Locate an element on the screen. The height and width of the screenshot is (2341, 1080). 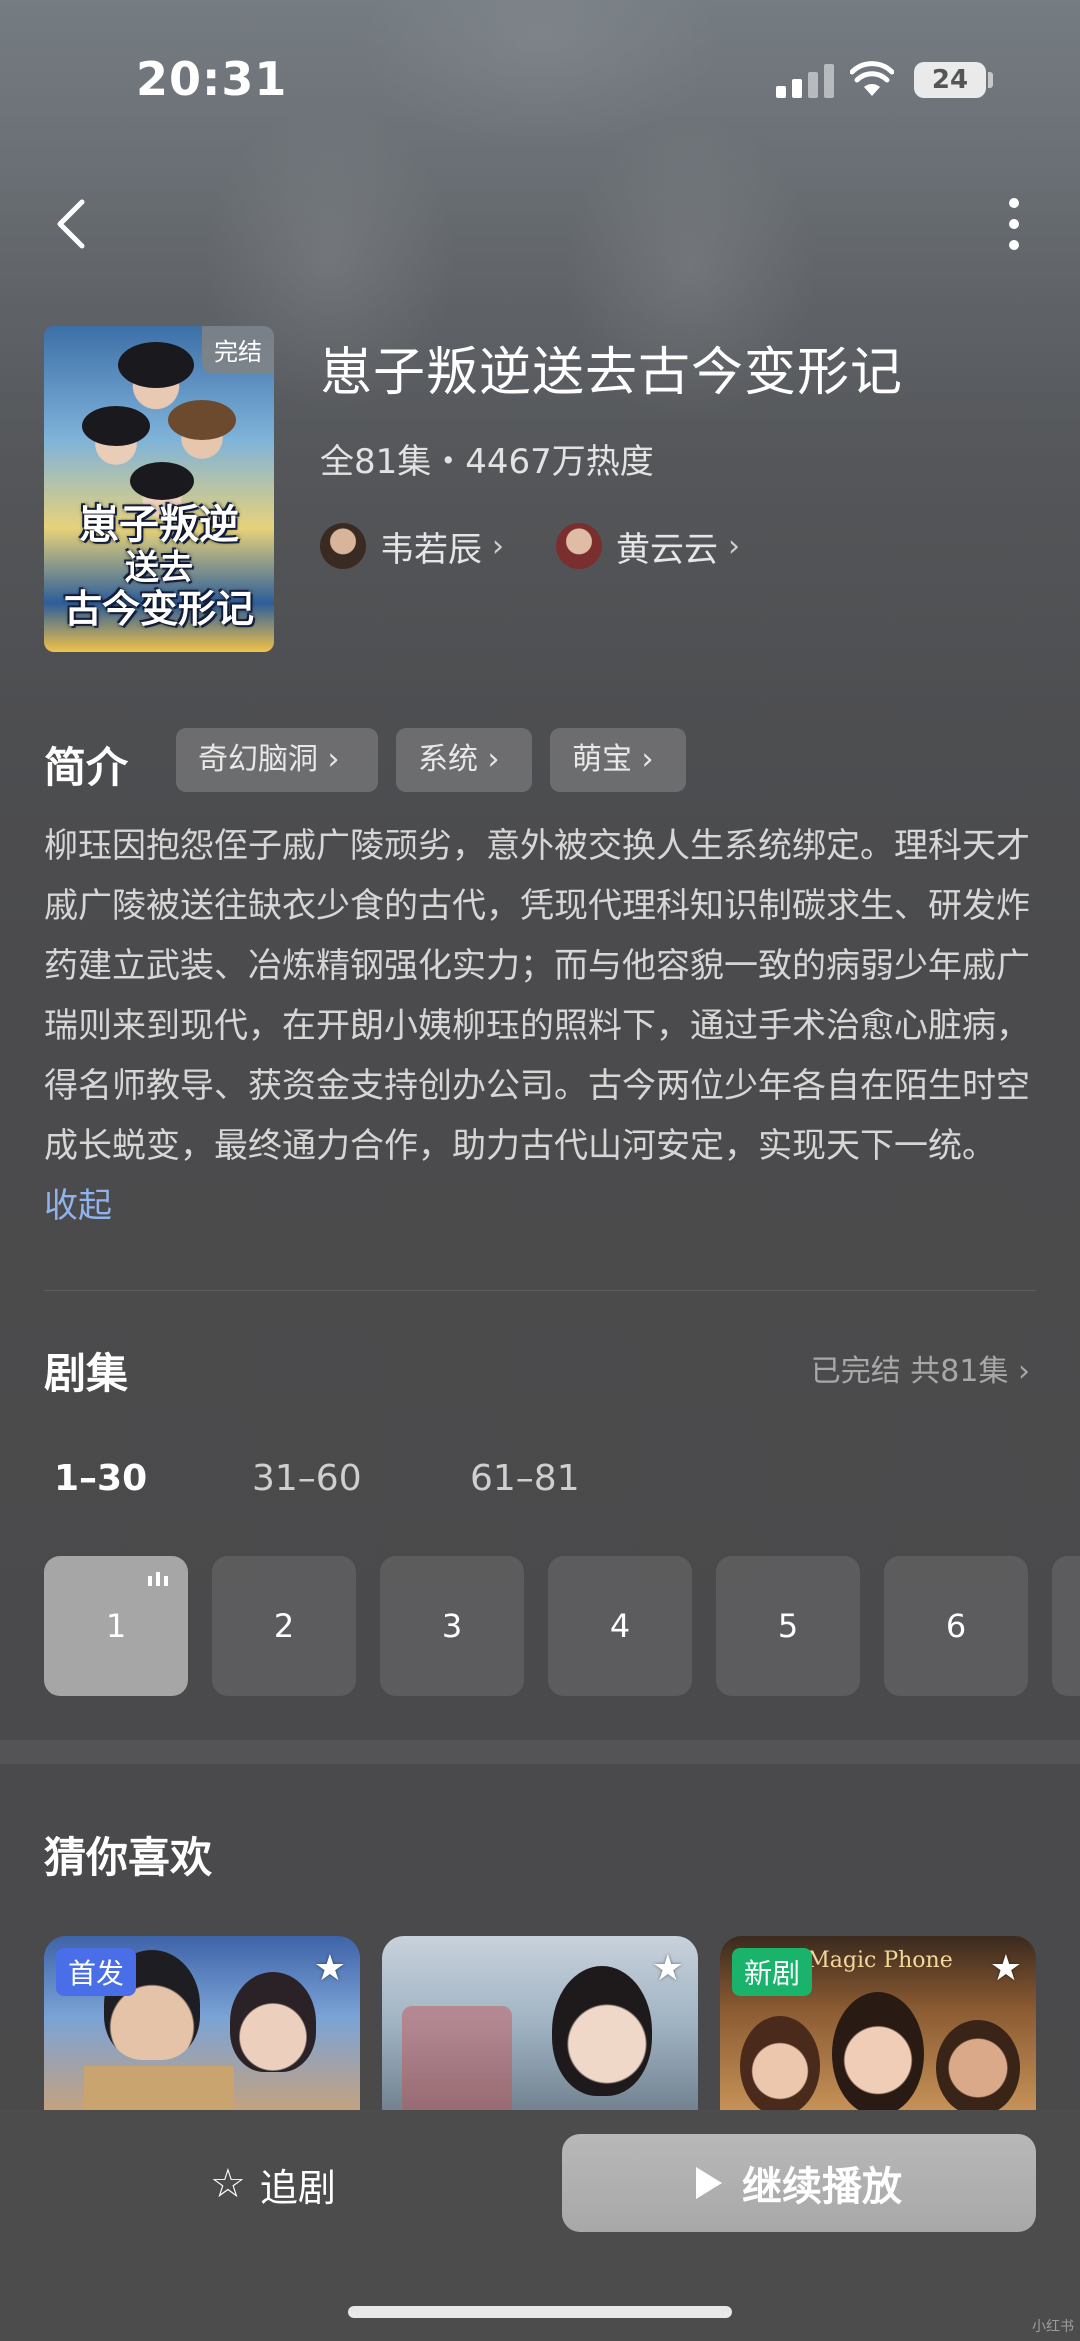
recommend-card: Magic Phone 新剧 ★ is located at coordinates (878, 2026).